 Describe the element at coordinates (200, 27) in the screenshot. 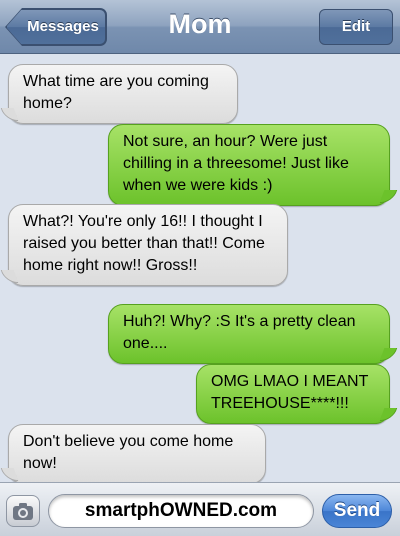

I see `navigation-bar: Messages Mom Edit` at that location.